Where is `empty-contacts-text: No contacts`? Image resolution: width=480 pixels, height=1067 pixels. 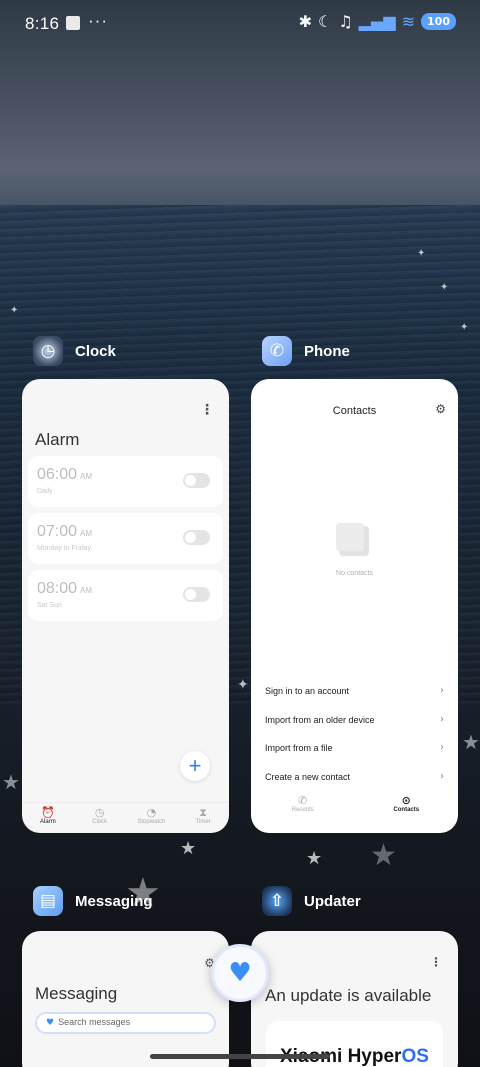 empty-contacts-text: No contacts is located at coordinates (354, 573).